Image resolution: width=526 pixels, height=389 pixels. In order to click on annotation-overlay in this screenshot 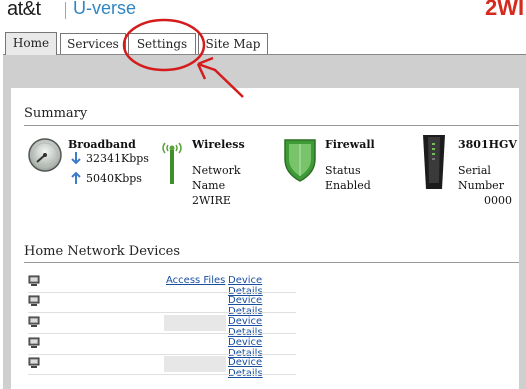, I will do `click(183, 58)`.